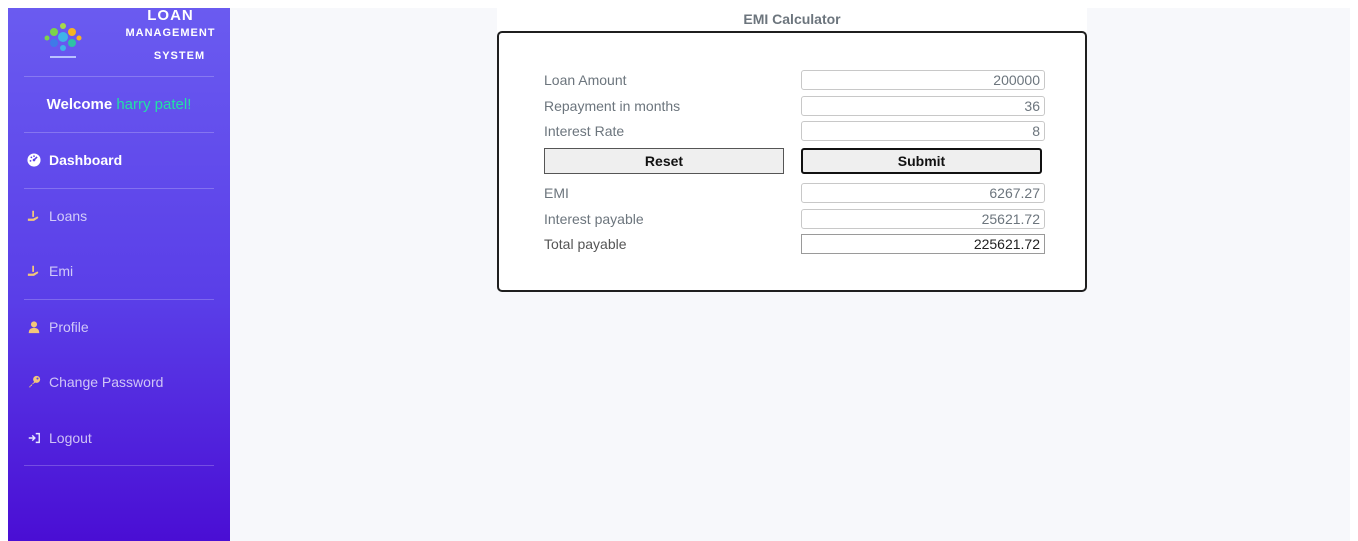 The width and height of the screenshot is (1358, 541). Describe the element at coordinates (70, 438) in the screenshot. I see `sidebar-item-label: Logout` at that location.